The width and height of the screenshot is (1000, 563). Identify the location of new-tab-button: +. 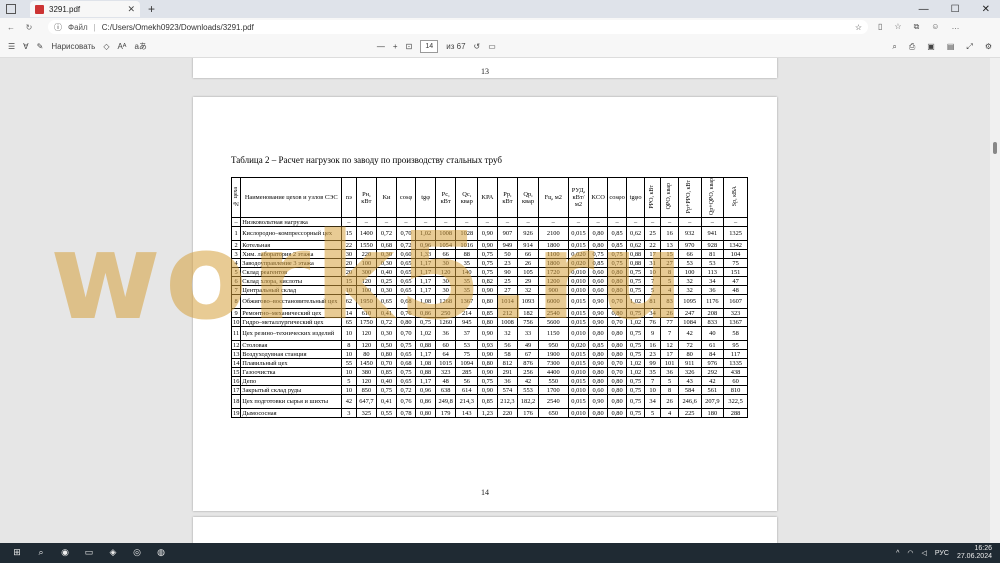
(151, 9).